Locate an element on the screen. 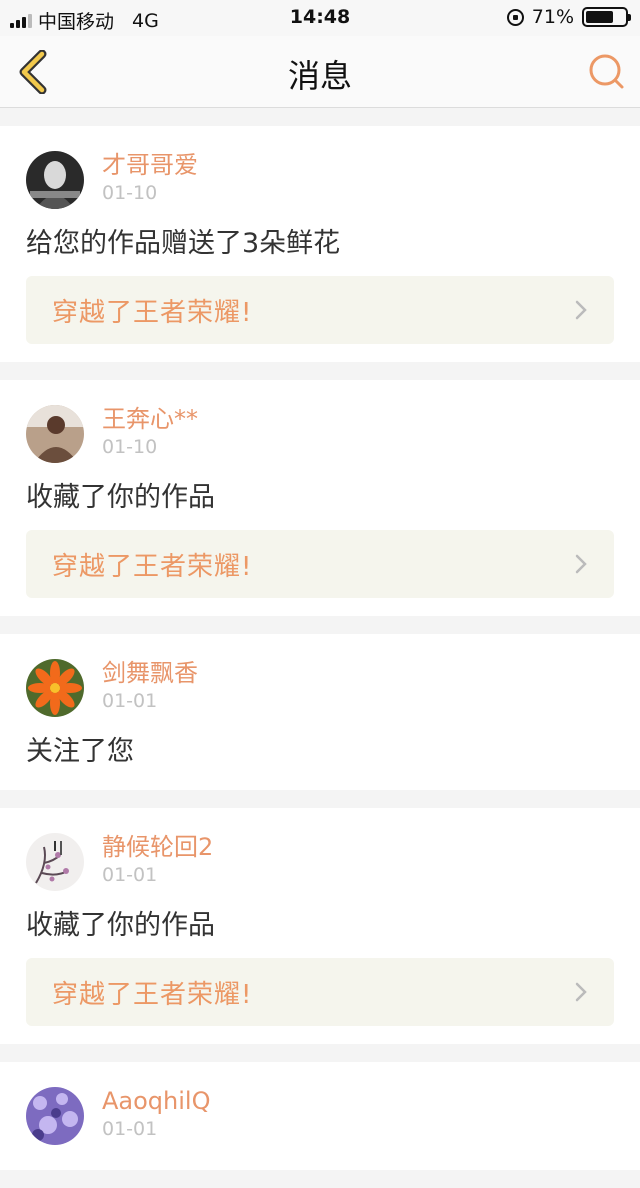 The width and height of the screenshot is (640, 1188). battery-icon is located at coordinates (606, 17).